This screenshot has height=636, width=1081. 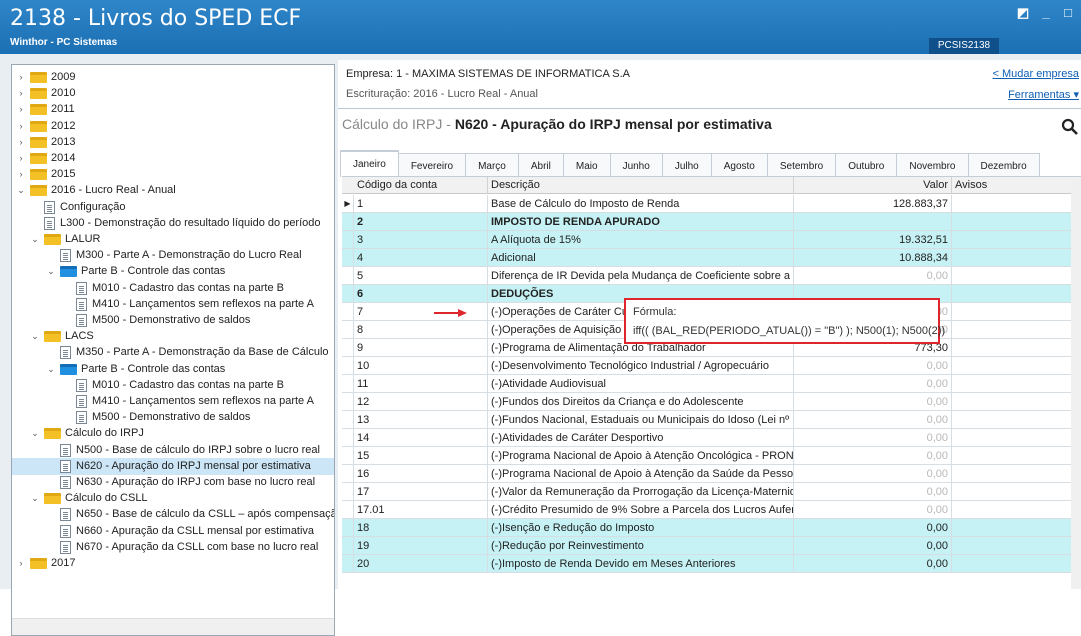 I want to click on tree-node: › 2015, so click(x=173, y=174).